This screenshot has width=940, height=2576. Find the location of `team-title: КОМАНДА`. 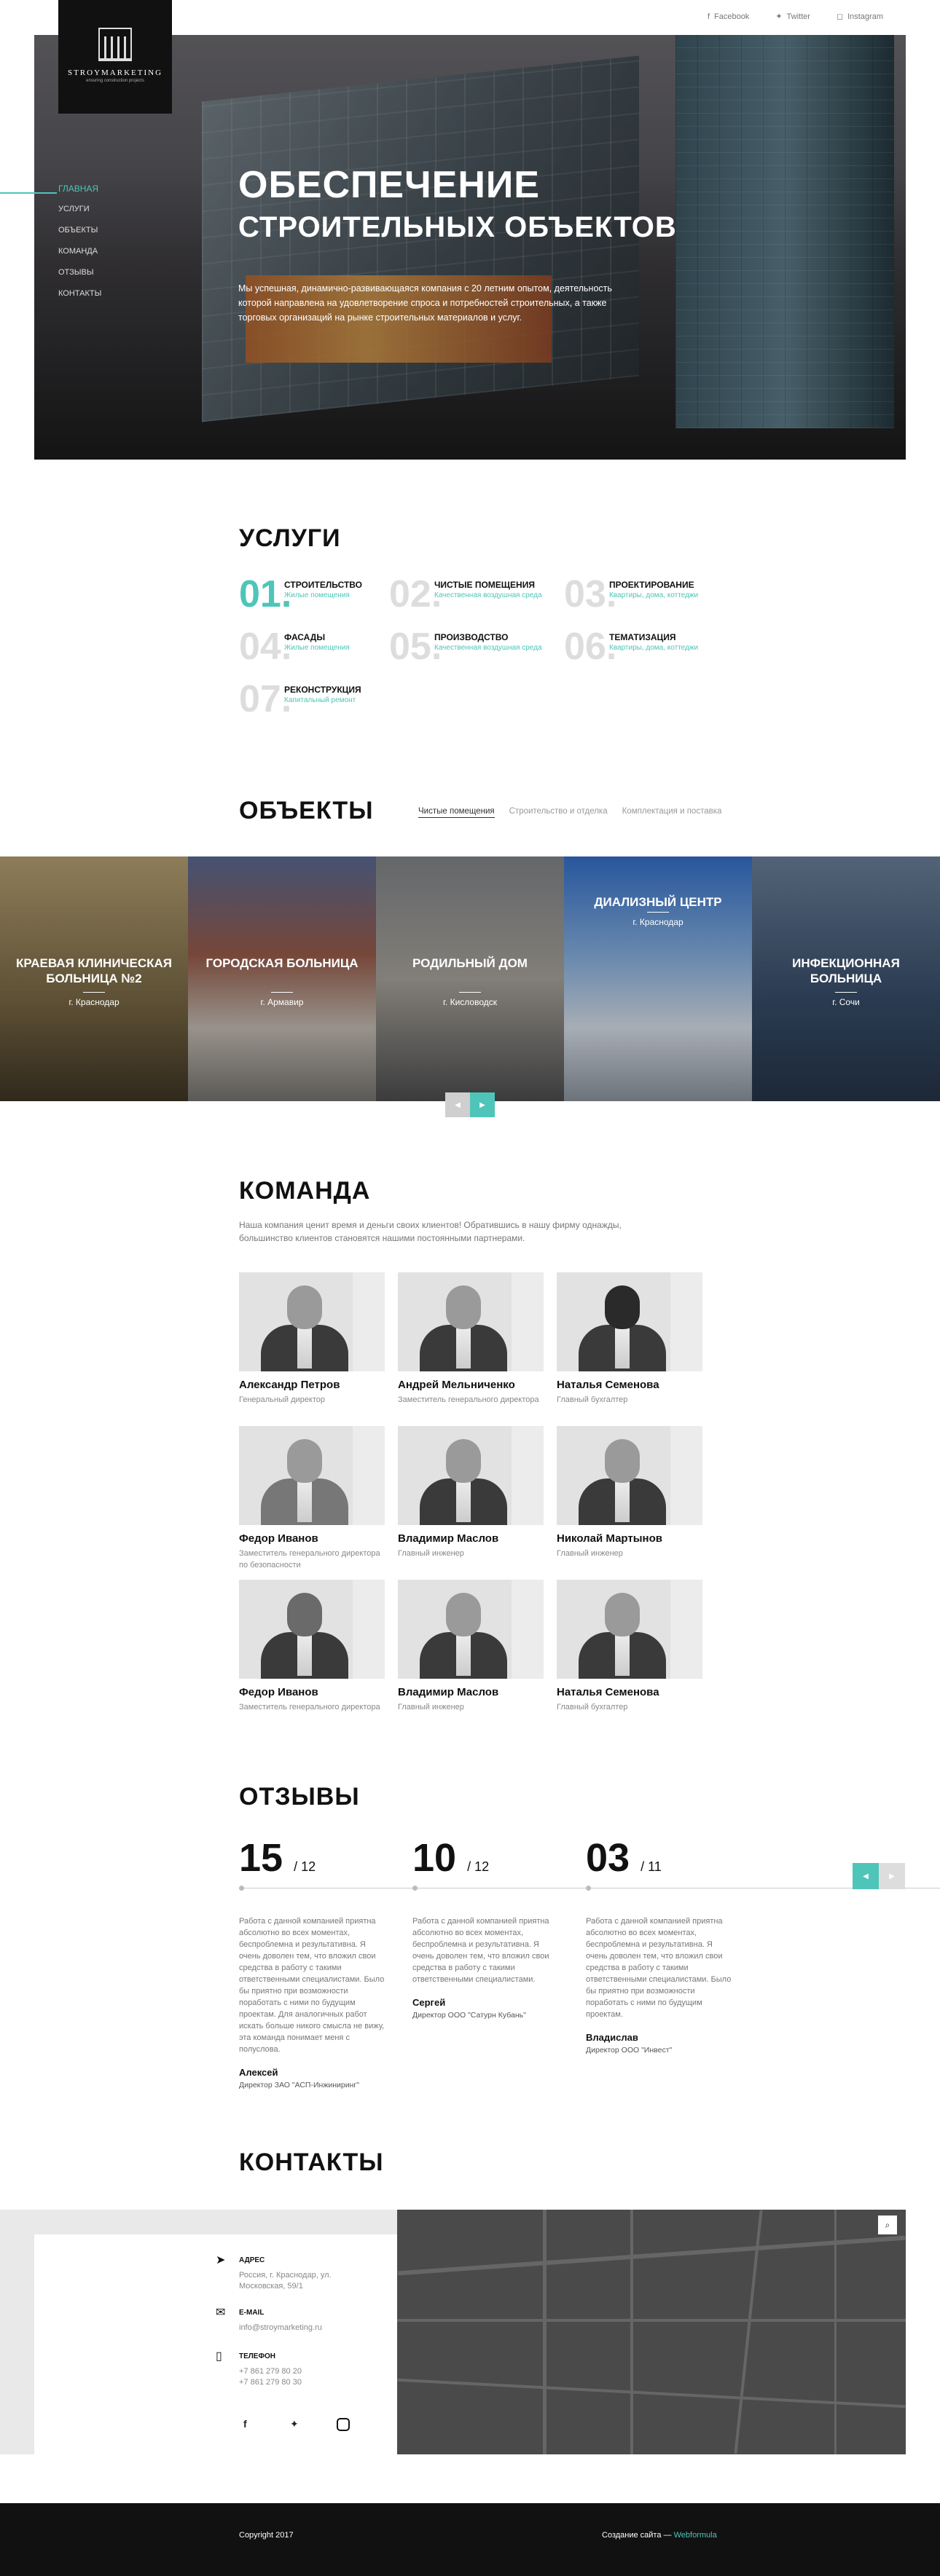

team-title: КОМАНДА is located at coordinates (305, 1191).